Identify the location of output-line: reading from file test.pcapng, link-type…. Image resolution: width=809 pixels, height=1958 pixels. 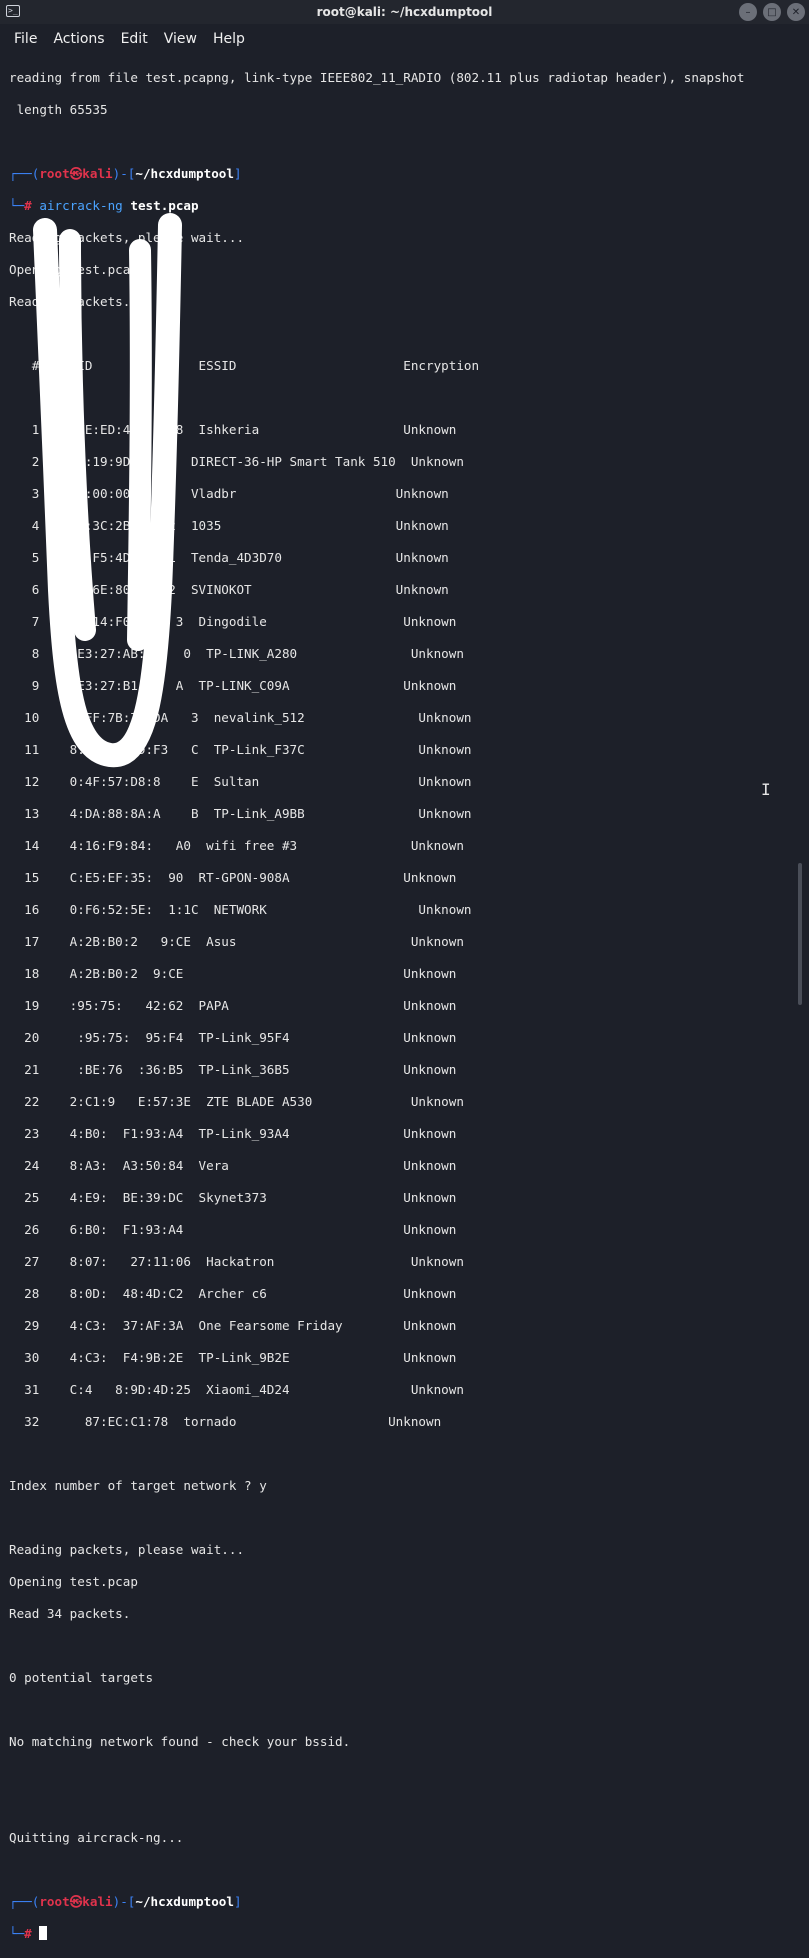
(377, 77).